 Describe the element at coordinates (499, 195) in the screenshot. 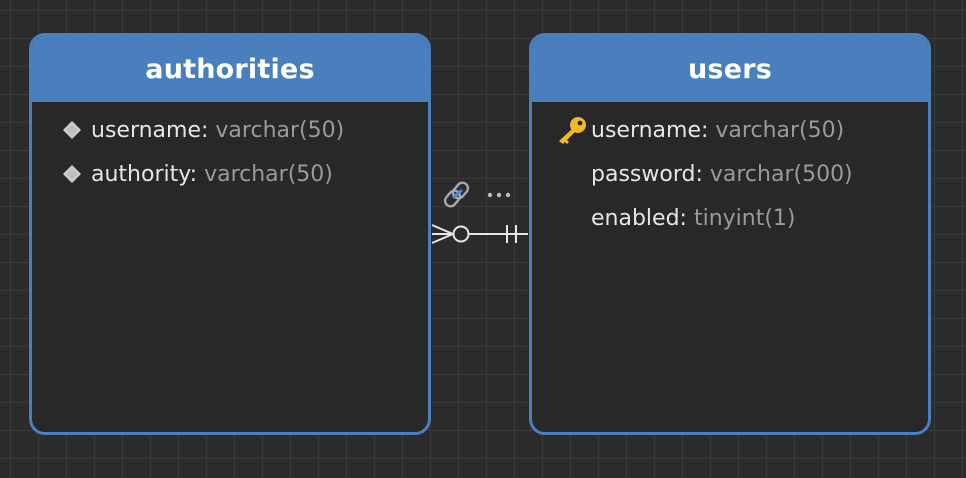

I see `ellipsis-icon` at that location.